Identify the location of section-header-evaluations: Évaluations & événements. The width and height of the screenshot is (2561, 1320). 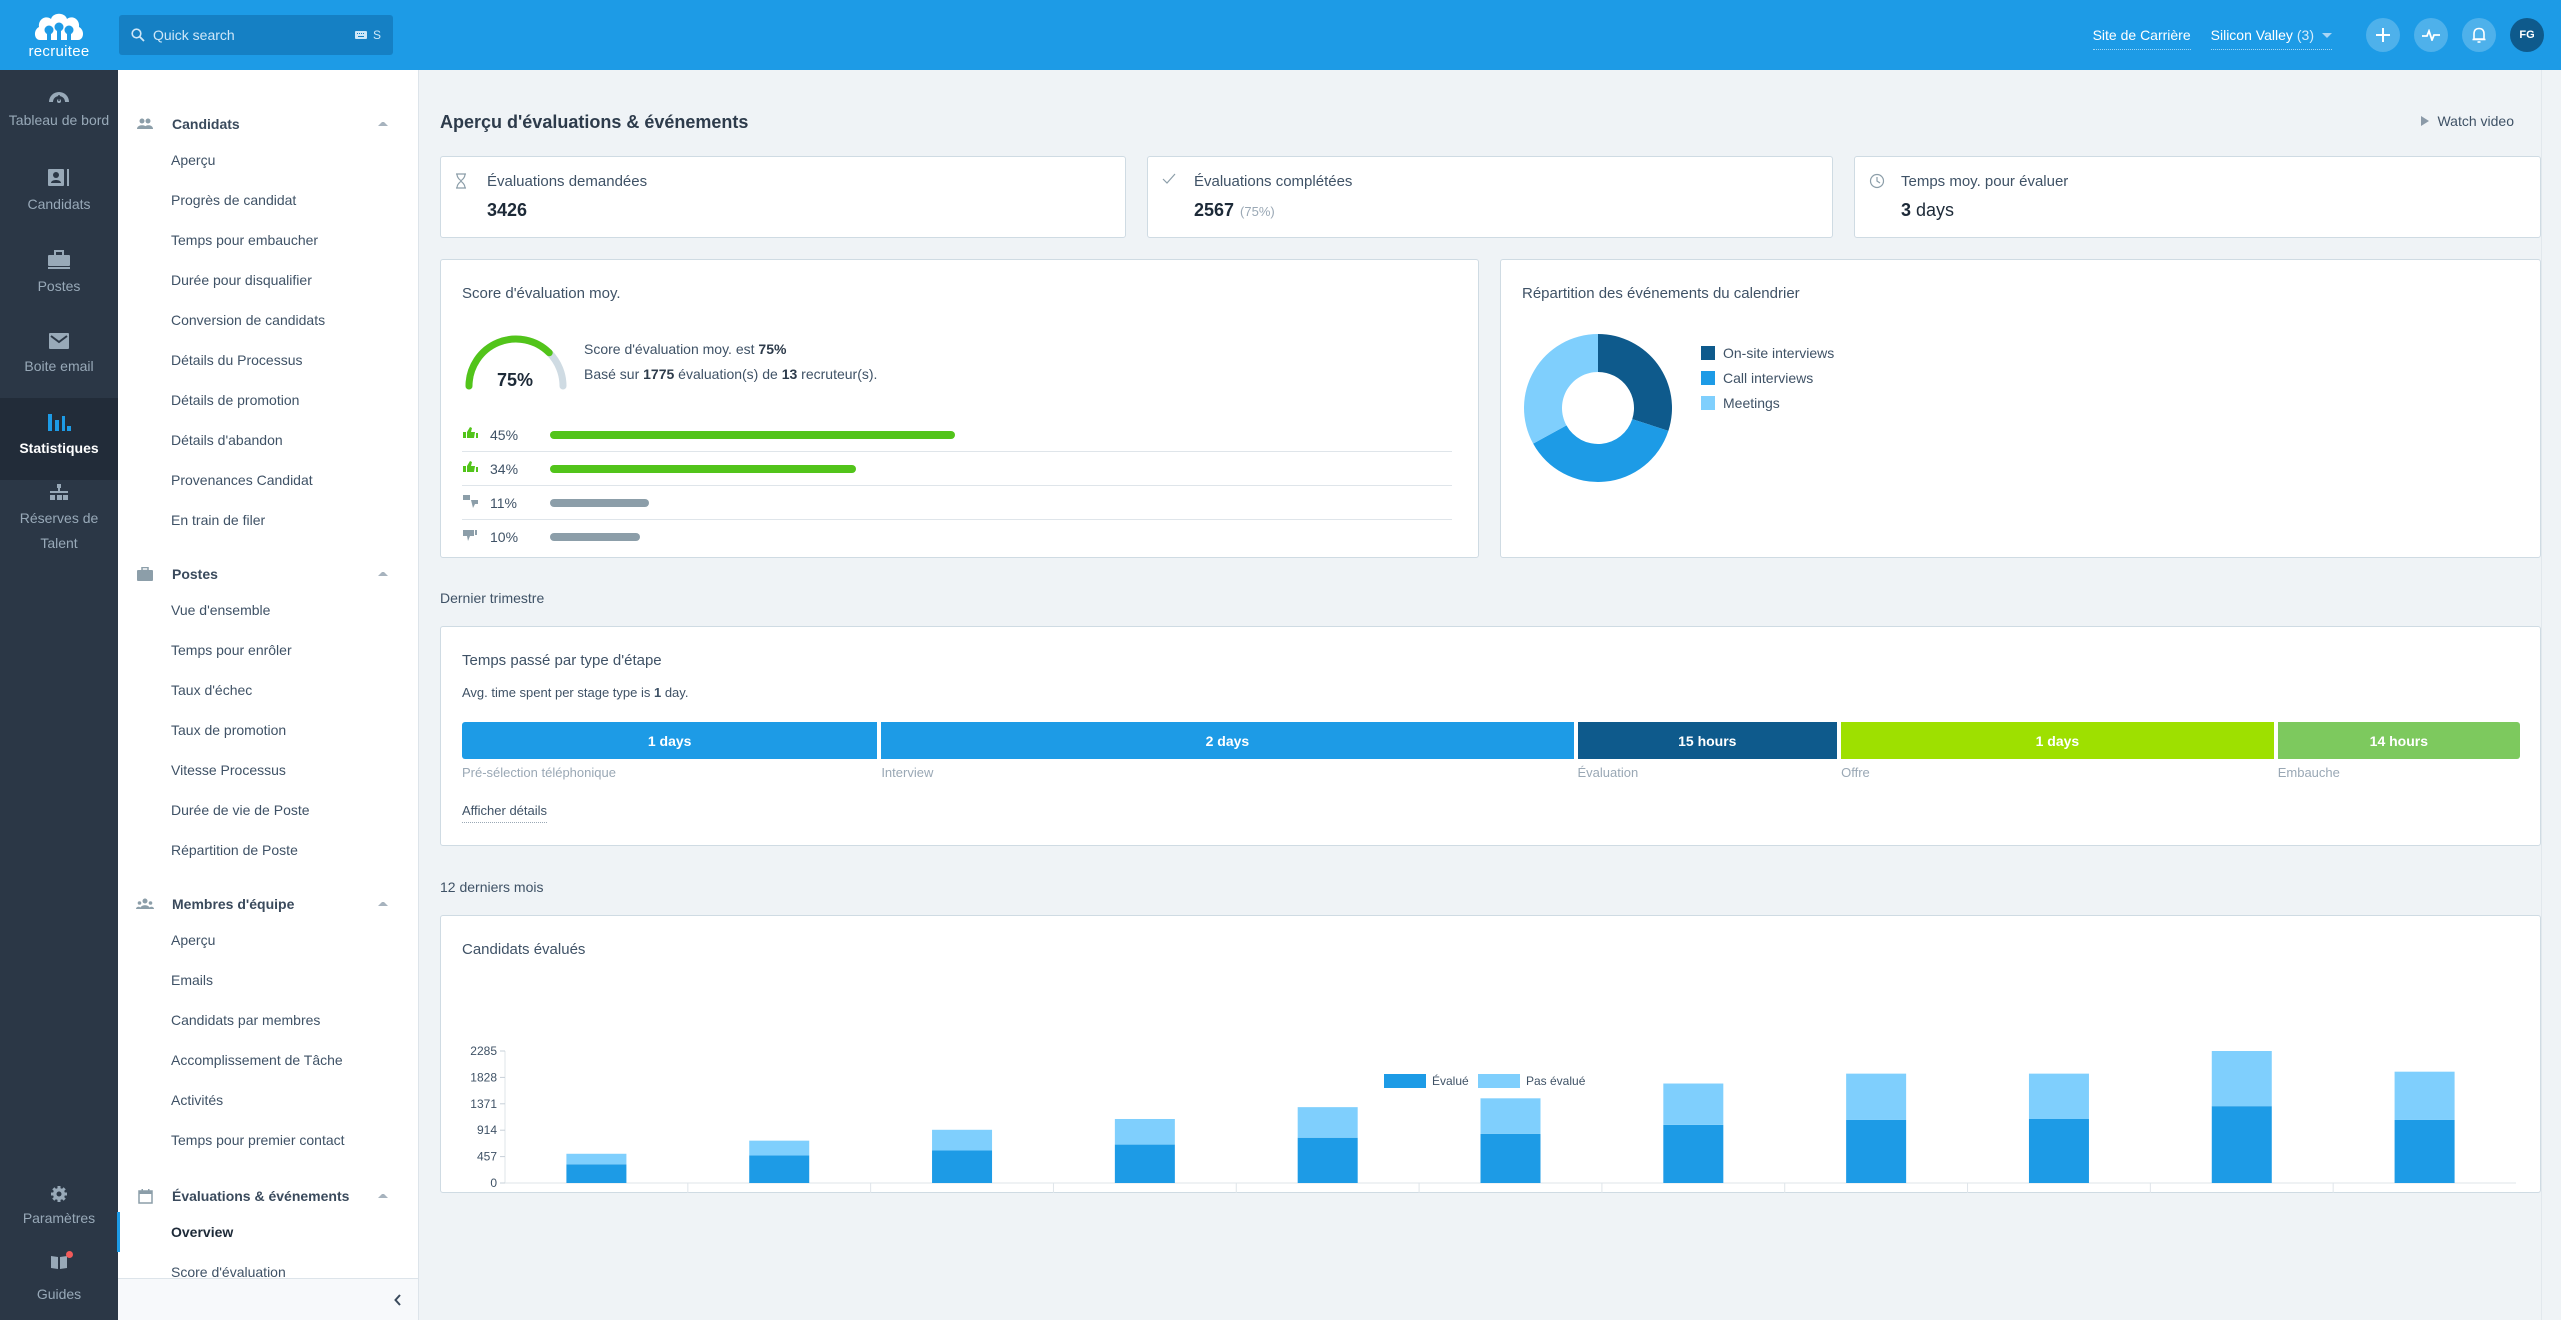
(268, 1196).